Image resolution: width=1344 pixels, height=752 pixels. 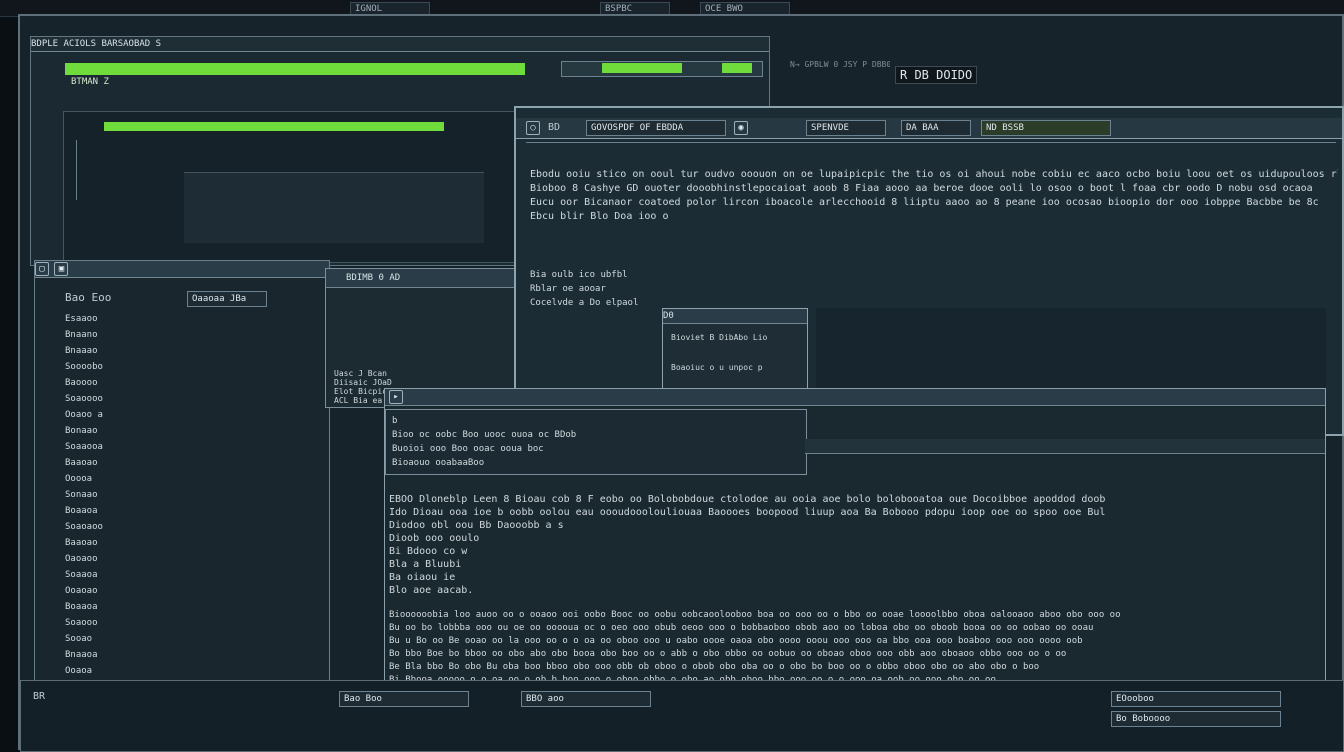 I want to click on paragraph-line: Ebcu blir Blo Doa ioo o, so click(x=599, y=216).